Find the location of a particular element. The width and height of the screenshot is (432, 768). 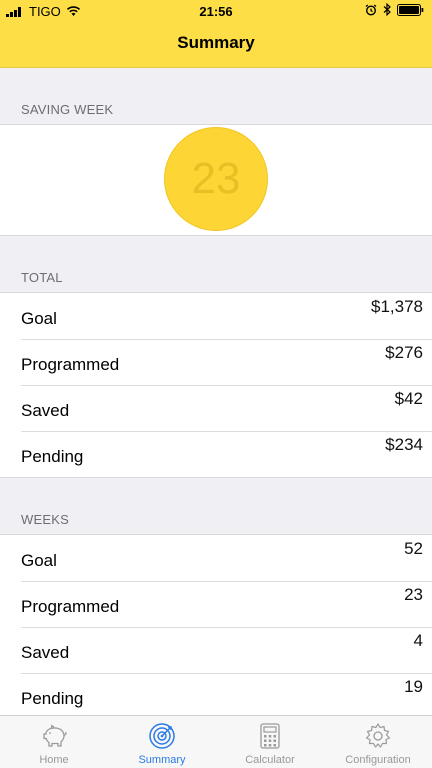

row-value: $276 is located at coordinates (404, 352).